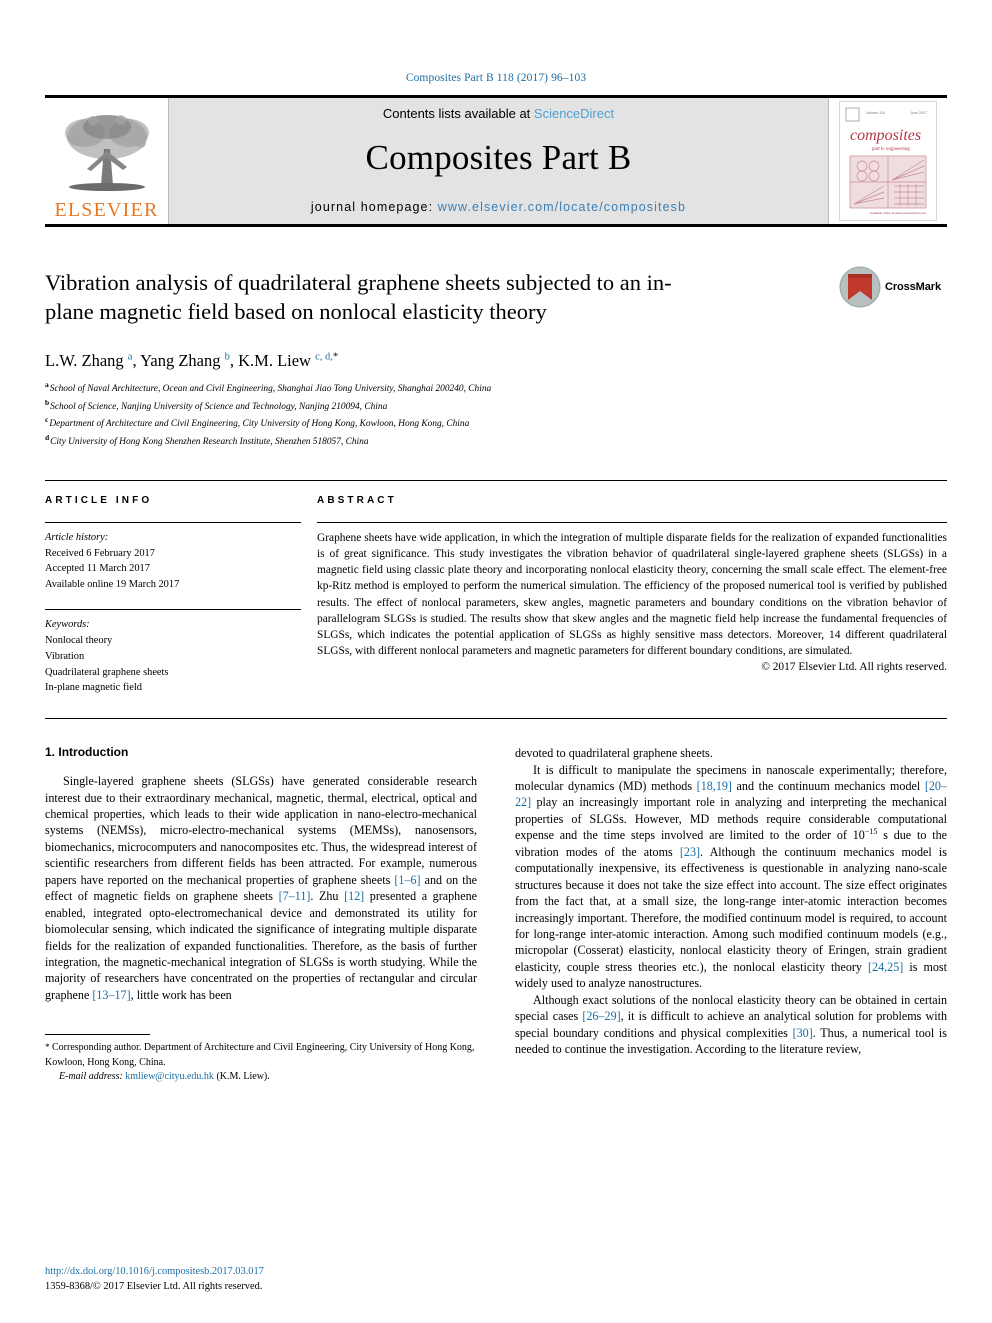 The image size is (992, 1323). What do you see at coordinates (875, 113) in the screenshot?
I see `svg-text: Volume 118` at bounding box center [875, 113].